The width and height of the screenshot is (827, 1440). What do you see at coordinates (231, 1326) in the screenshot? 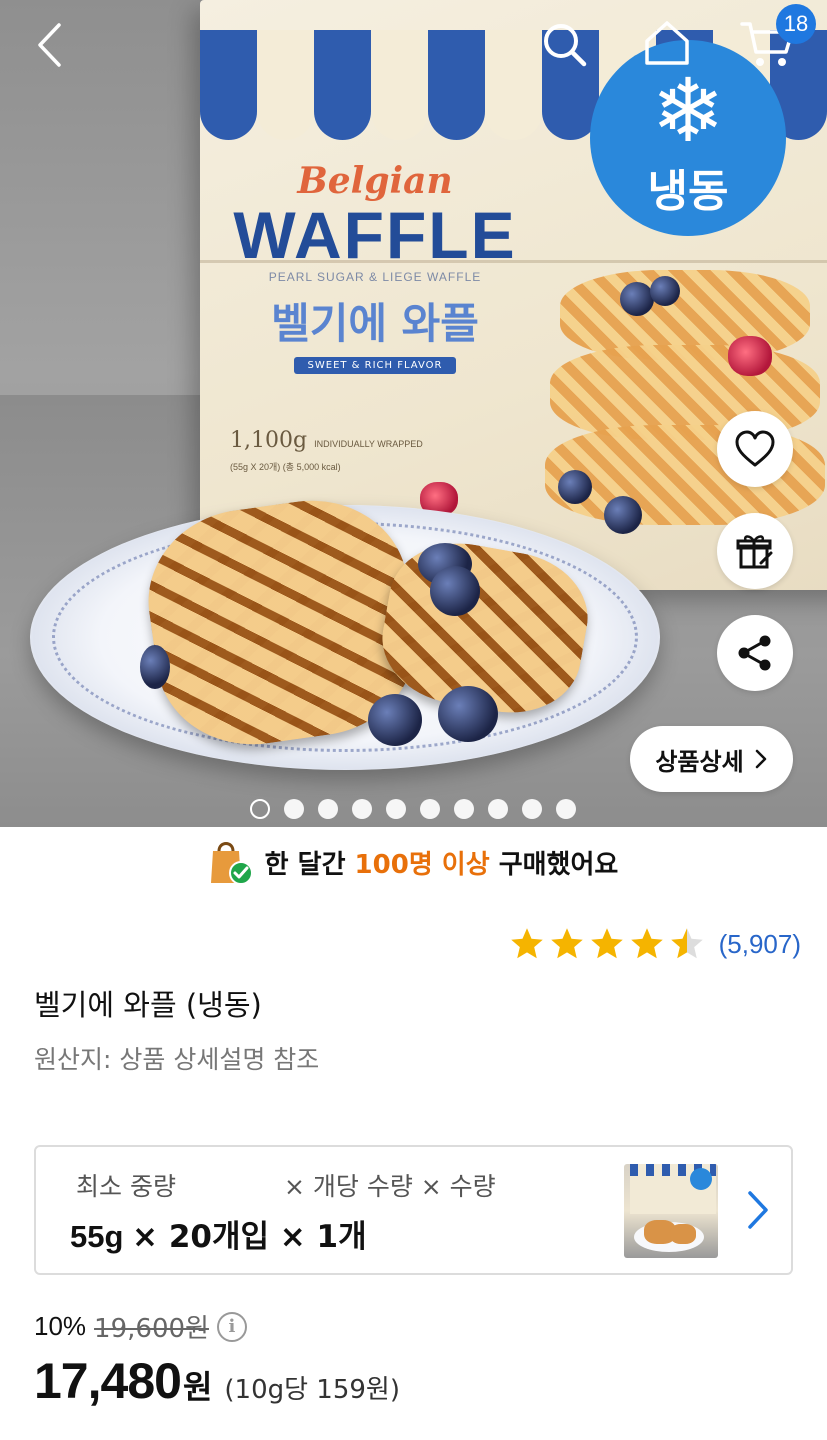
I see `info-icon: i` at bounding box center [231, 1326].